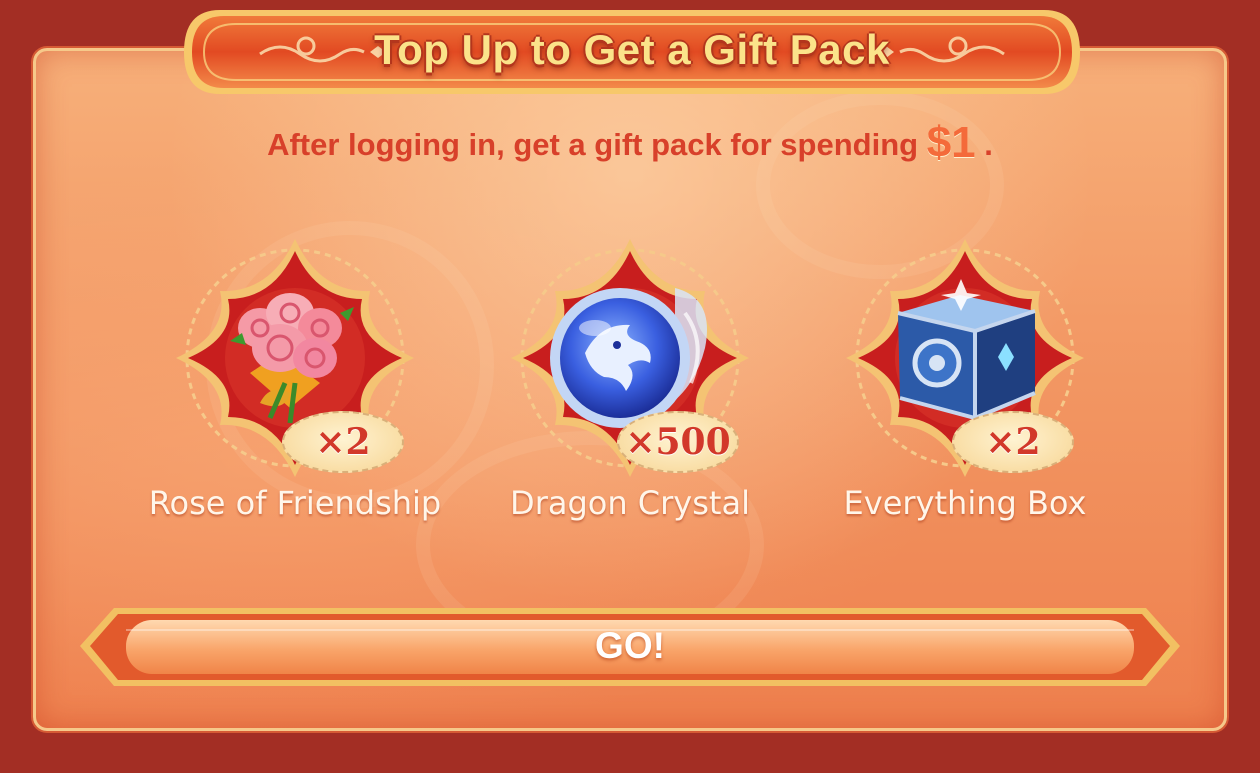  Describe the element at coordinates (965, 503) in the screenshot. I see `reward-name: Everything Box` at that location.